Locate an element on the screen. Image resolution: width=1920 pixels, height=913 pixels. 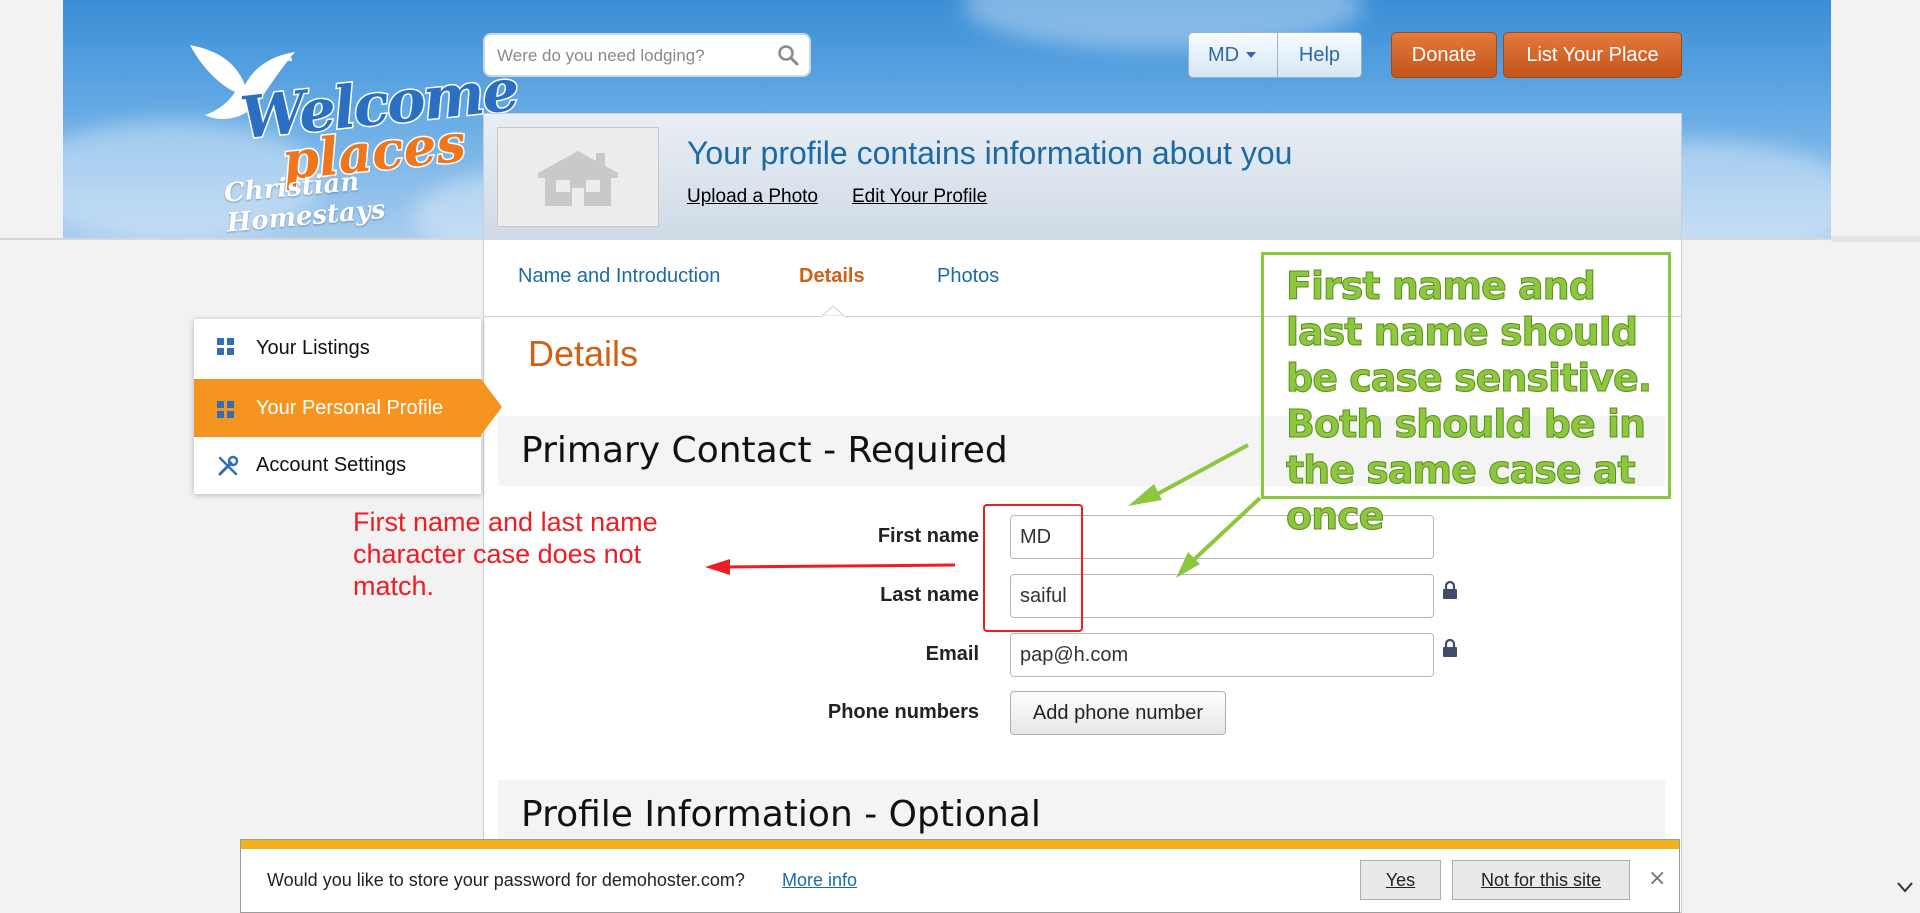
user-menu-label: MD is located at coordinates (1223, 54).